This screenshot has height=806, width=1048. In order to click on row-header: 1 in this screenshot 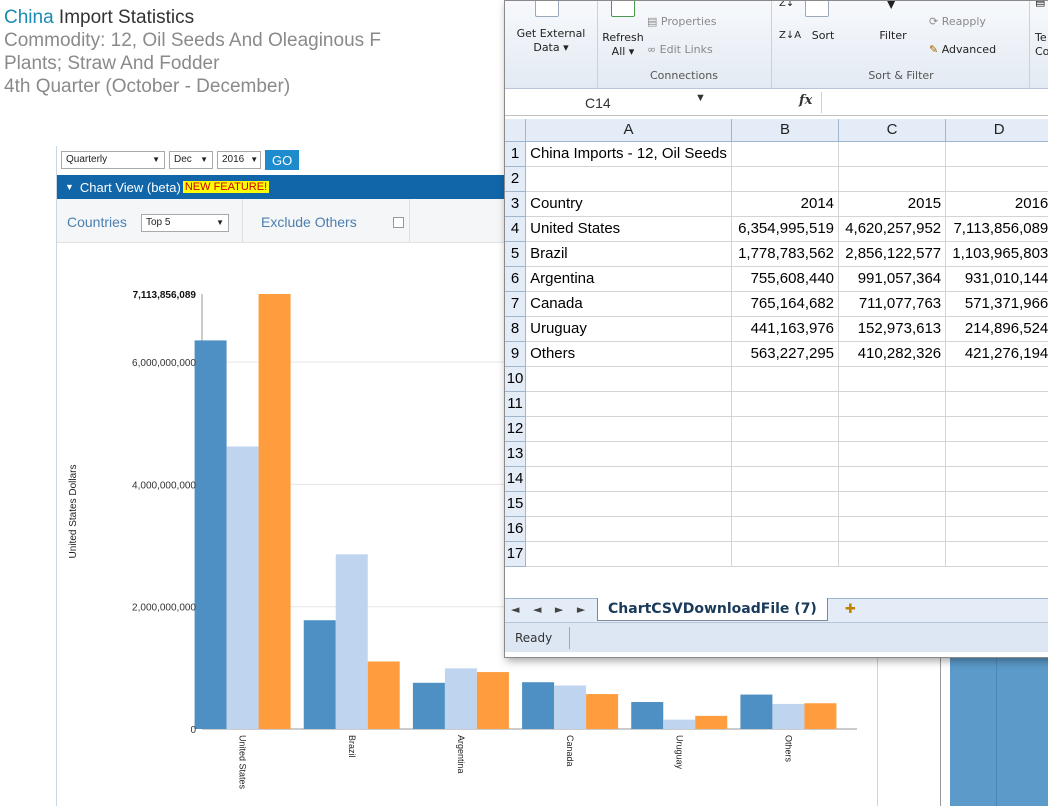, I will do `click(516, 154)`.